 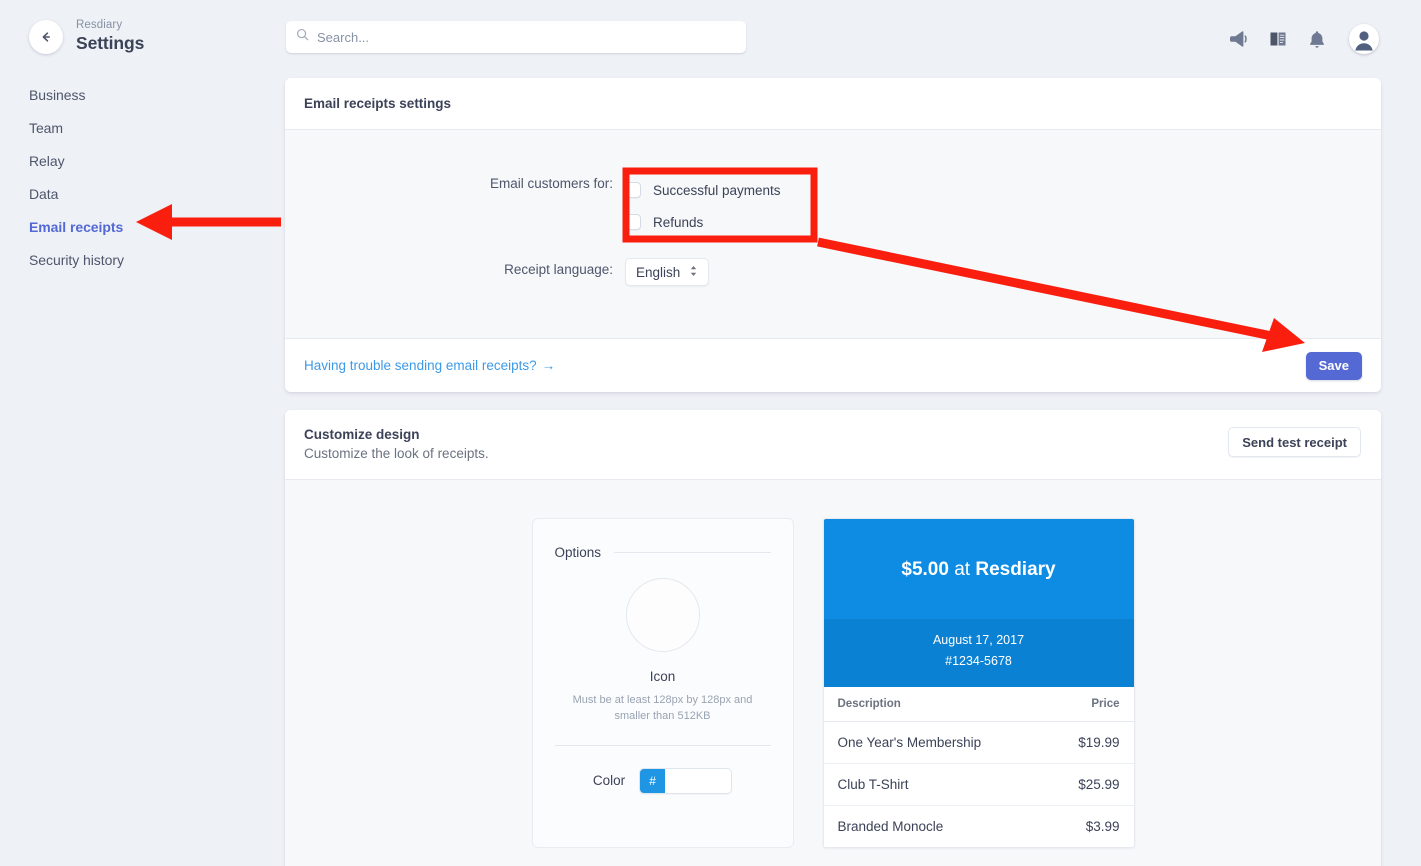 What do you see at coordinates (396, 453) in the screenshot?
I see `design-subtitle: Customize the look of receipts.` at bounding box center [396, 453].